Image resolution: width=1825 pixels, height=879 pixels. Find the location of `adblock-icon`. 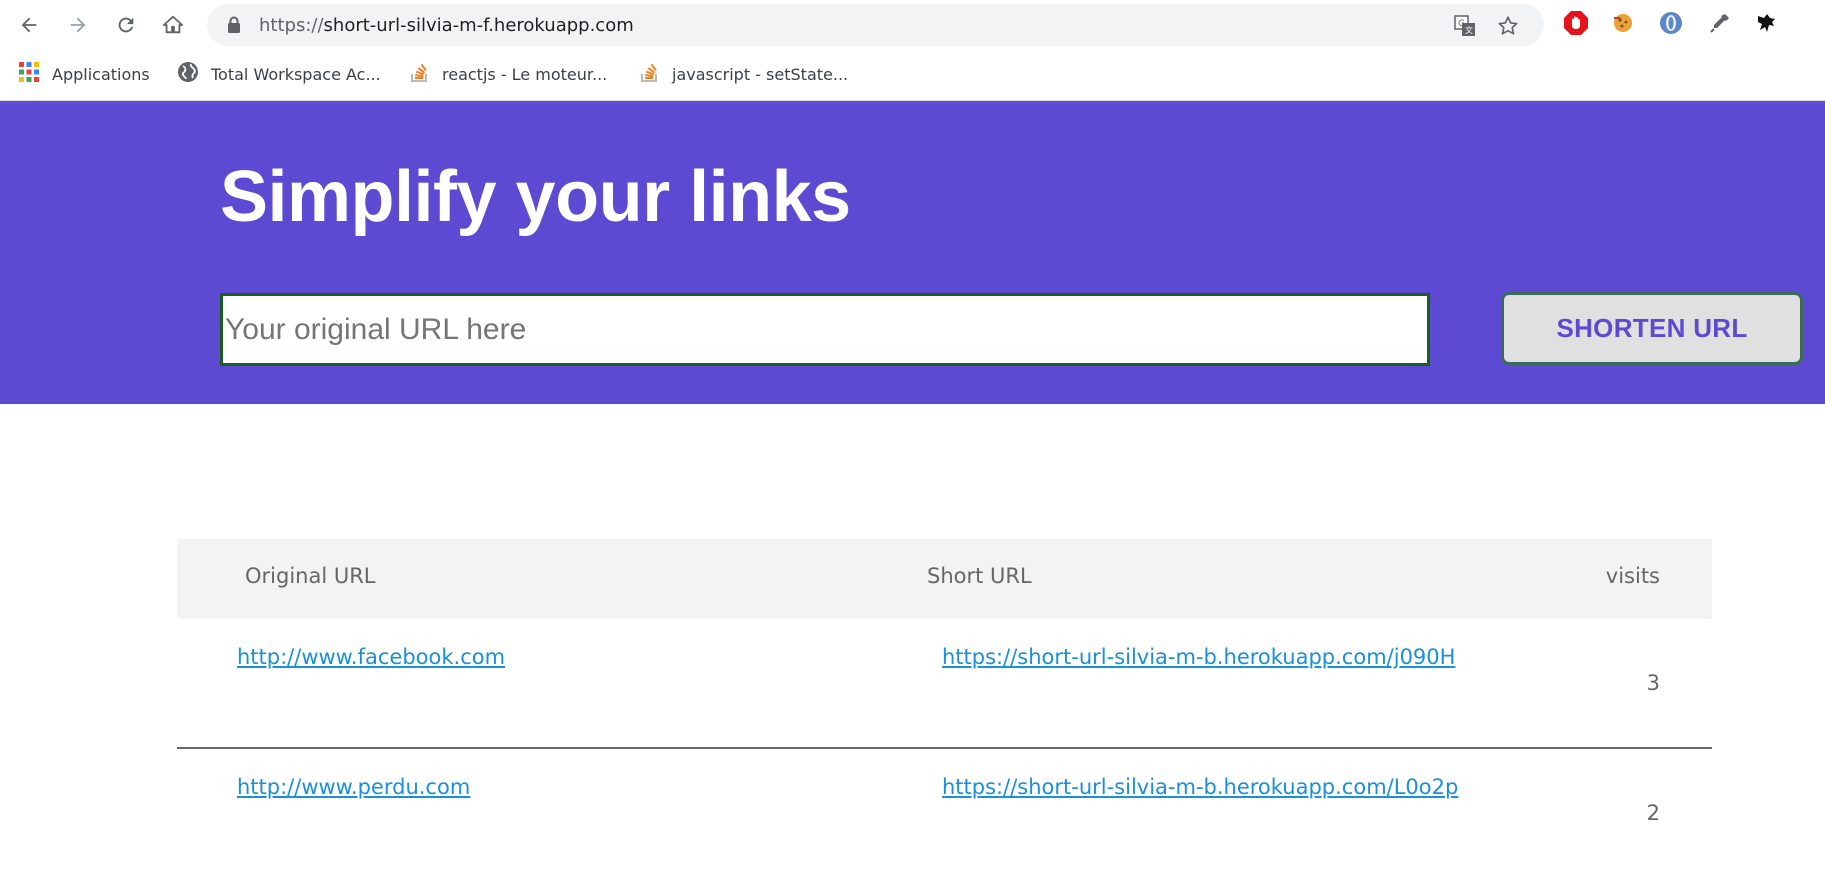

adblock-icon is located at coordinates (1576, 23).